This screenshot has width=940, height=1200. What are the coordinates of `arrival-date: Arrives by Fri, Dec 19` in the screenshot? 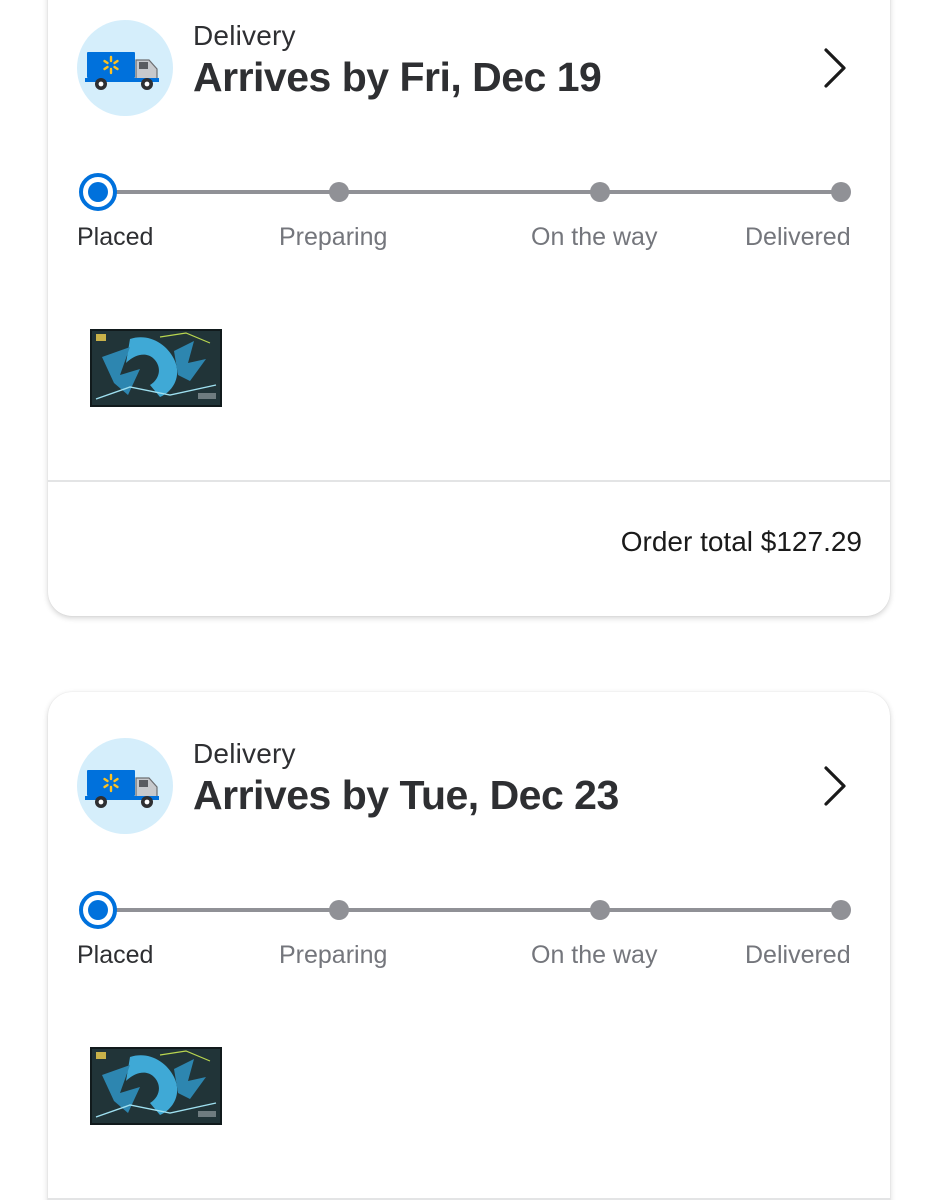 It's located at (397, 77).